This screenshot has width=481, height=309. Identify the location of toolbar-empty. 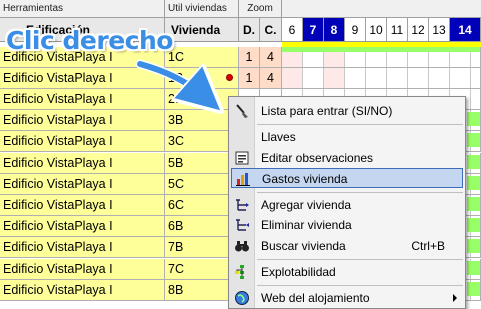
(381, 9).